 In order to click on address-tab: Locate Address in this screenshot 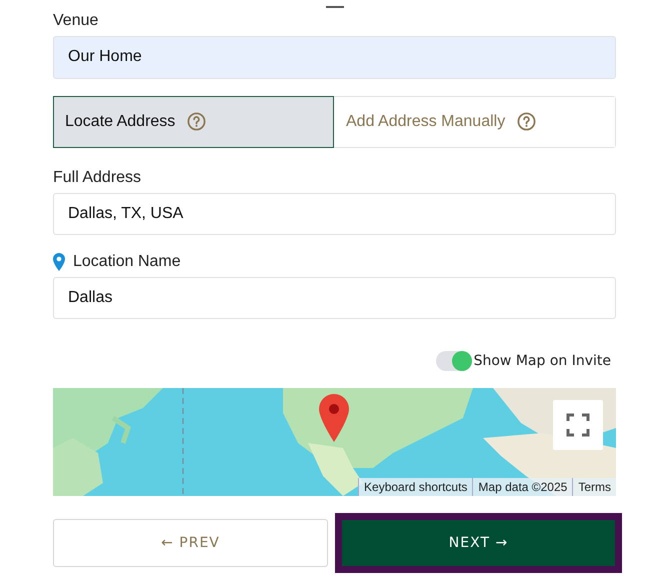, I will do `click(193, 122)`.